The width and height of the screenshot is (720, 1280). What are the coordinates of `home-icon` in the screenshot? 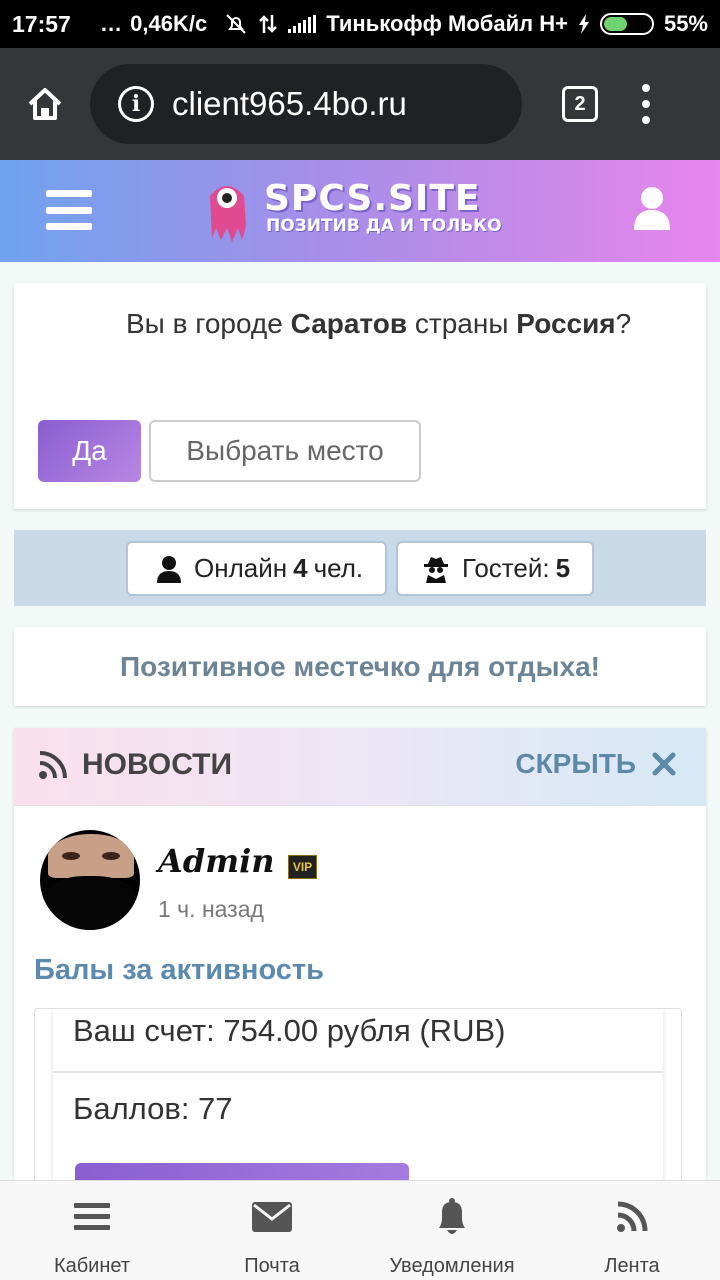 It's located at (45, 104).